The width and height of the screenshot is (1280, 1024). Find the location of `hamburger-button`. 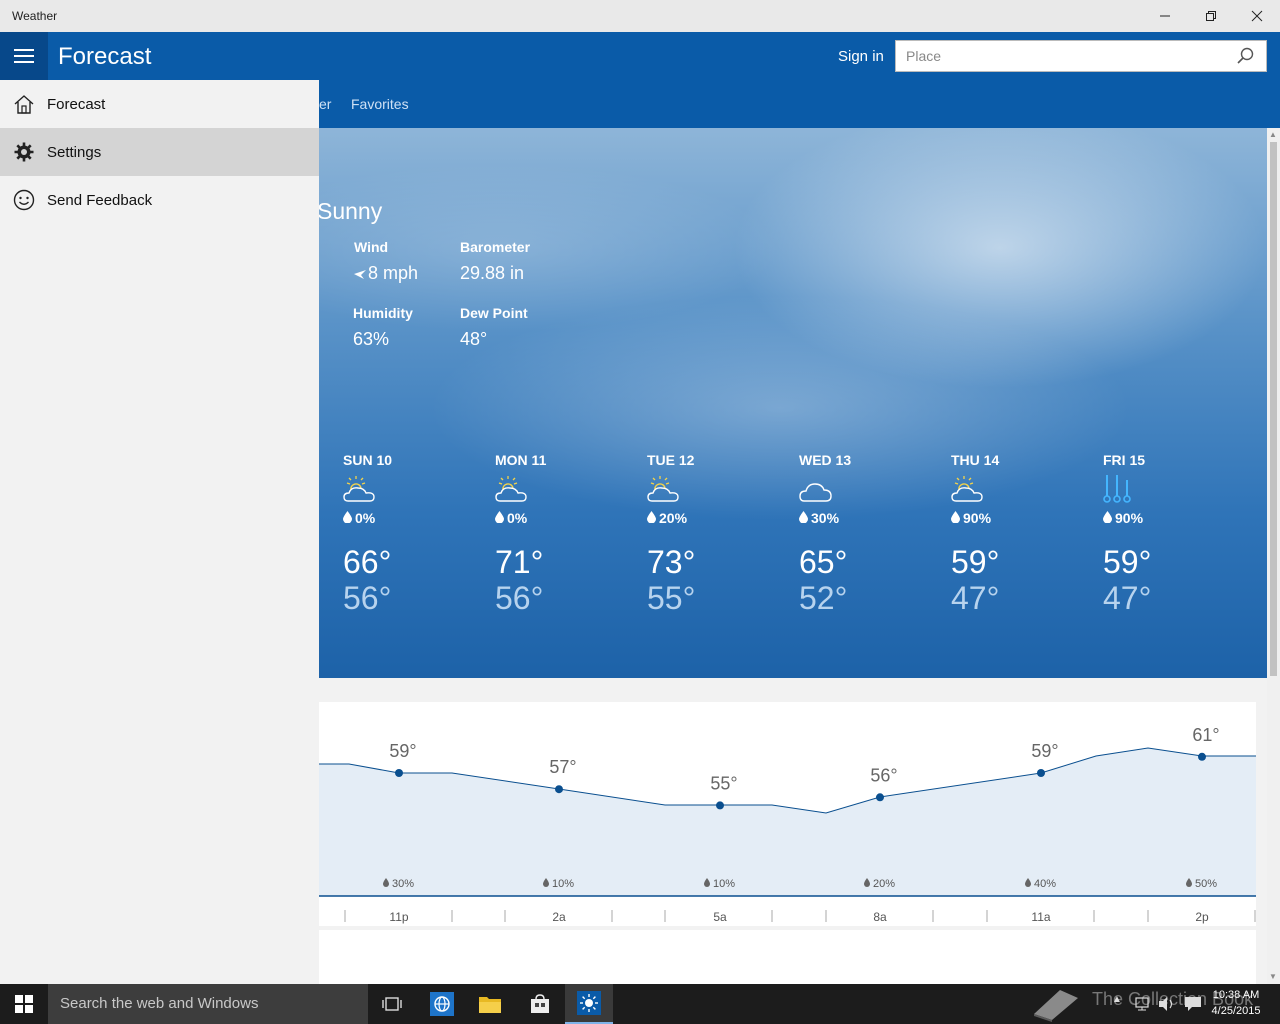

hamburger-button is located at coordinates (24, 56).